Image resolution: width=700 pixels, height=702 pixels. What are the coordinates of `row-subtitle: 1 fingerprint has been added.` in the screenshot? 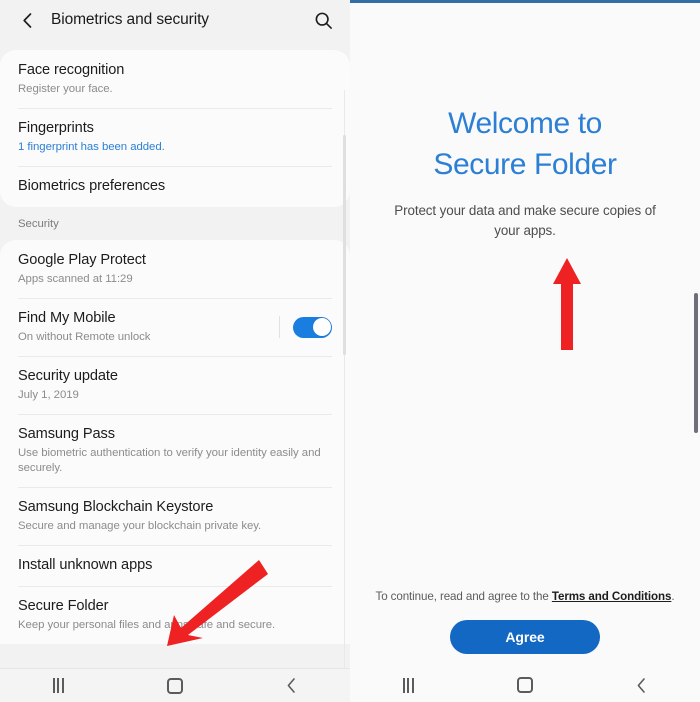 It's located at (91, 147).